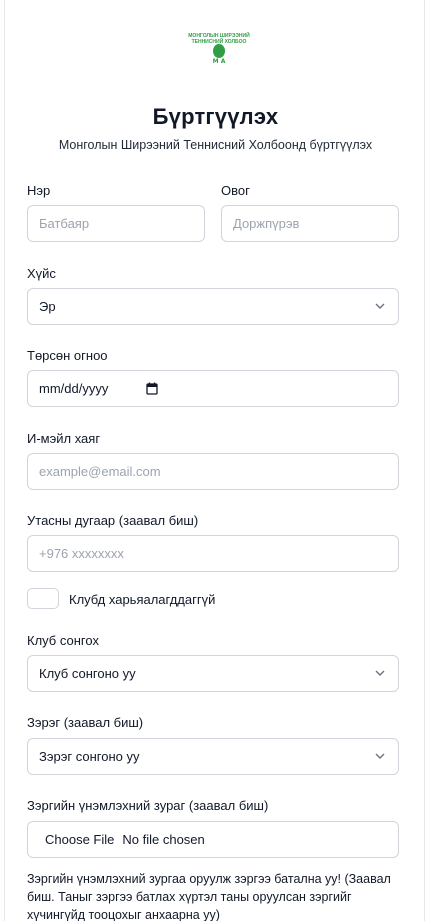  I want to click on gender-value: Эр, so click(47, 306).